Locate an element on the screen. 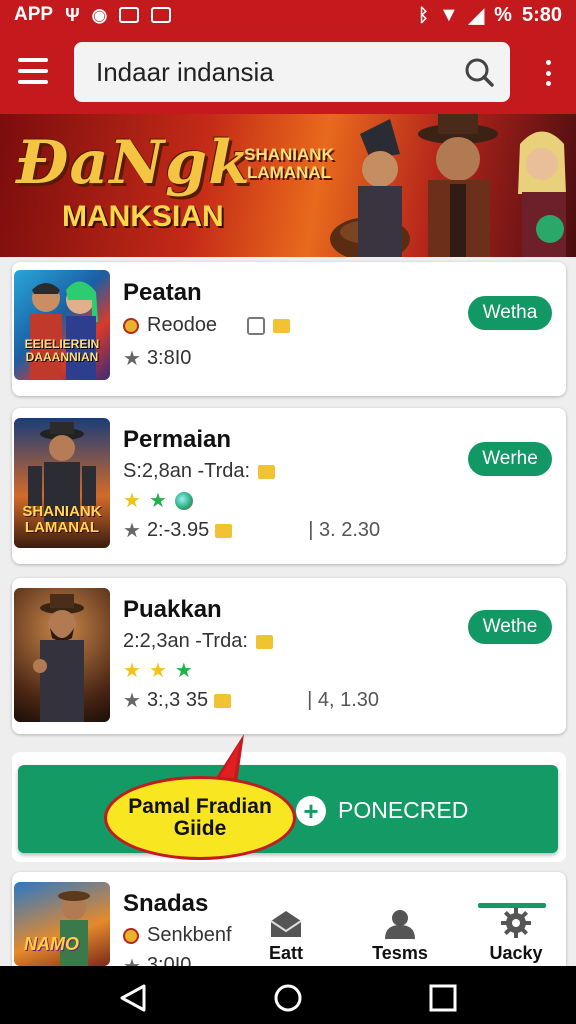 This screenshot has height=1024, width=576. guide-callout-text: Pamal Fradian Giide is located at coordinates (200, 817).